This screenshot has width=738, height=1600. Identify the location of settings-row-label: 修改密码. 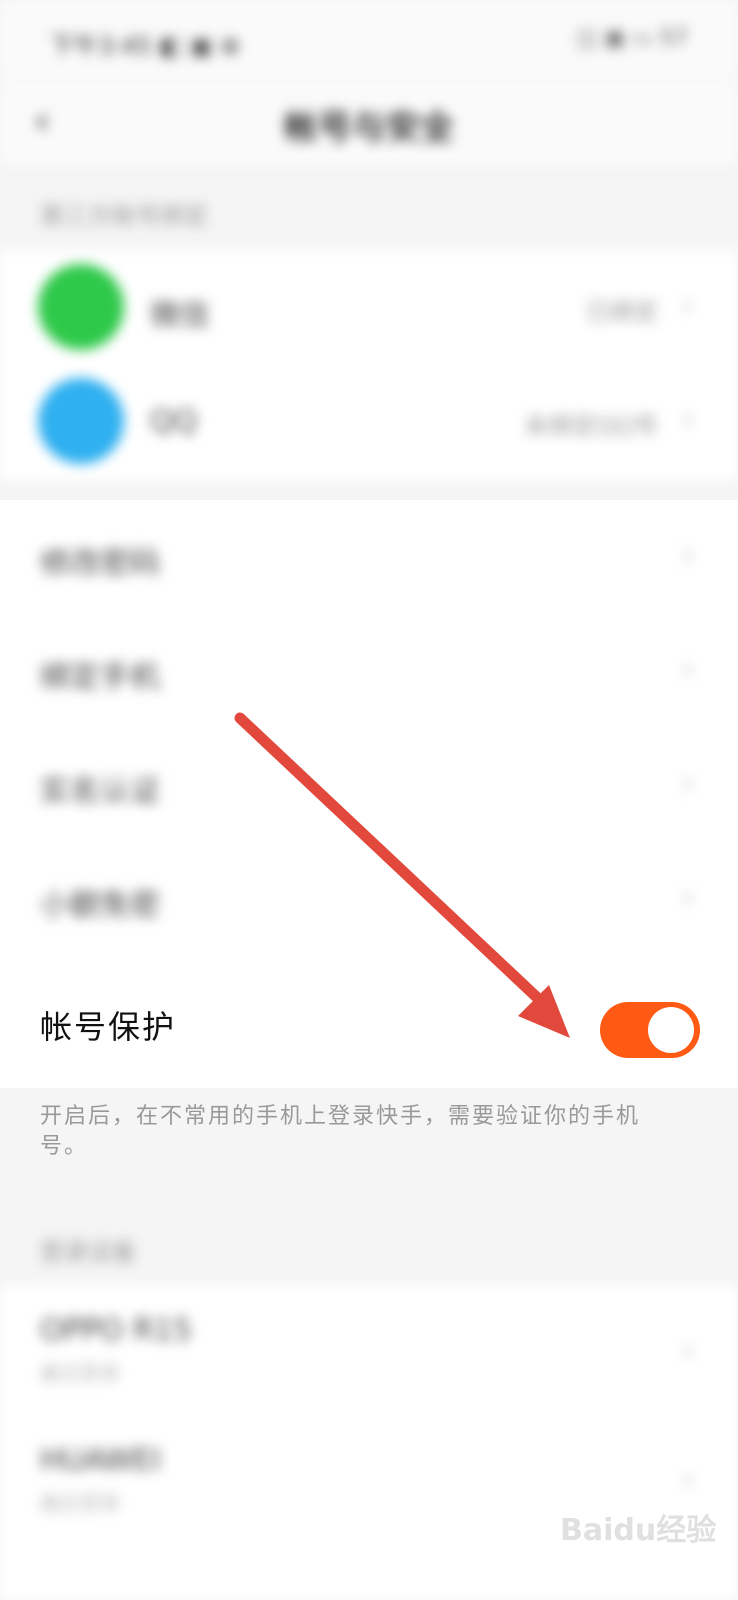
(100, 563).